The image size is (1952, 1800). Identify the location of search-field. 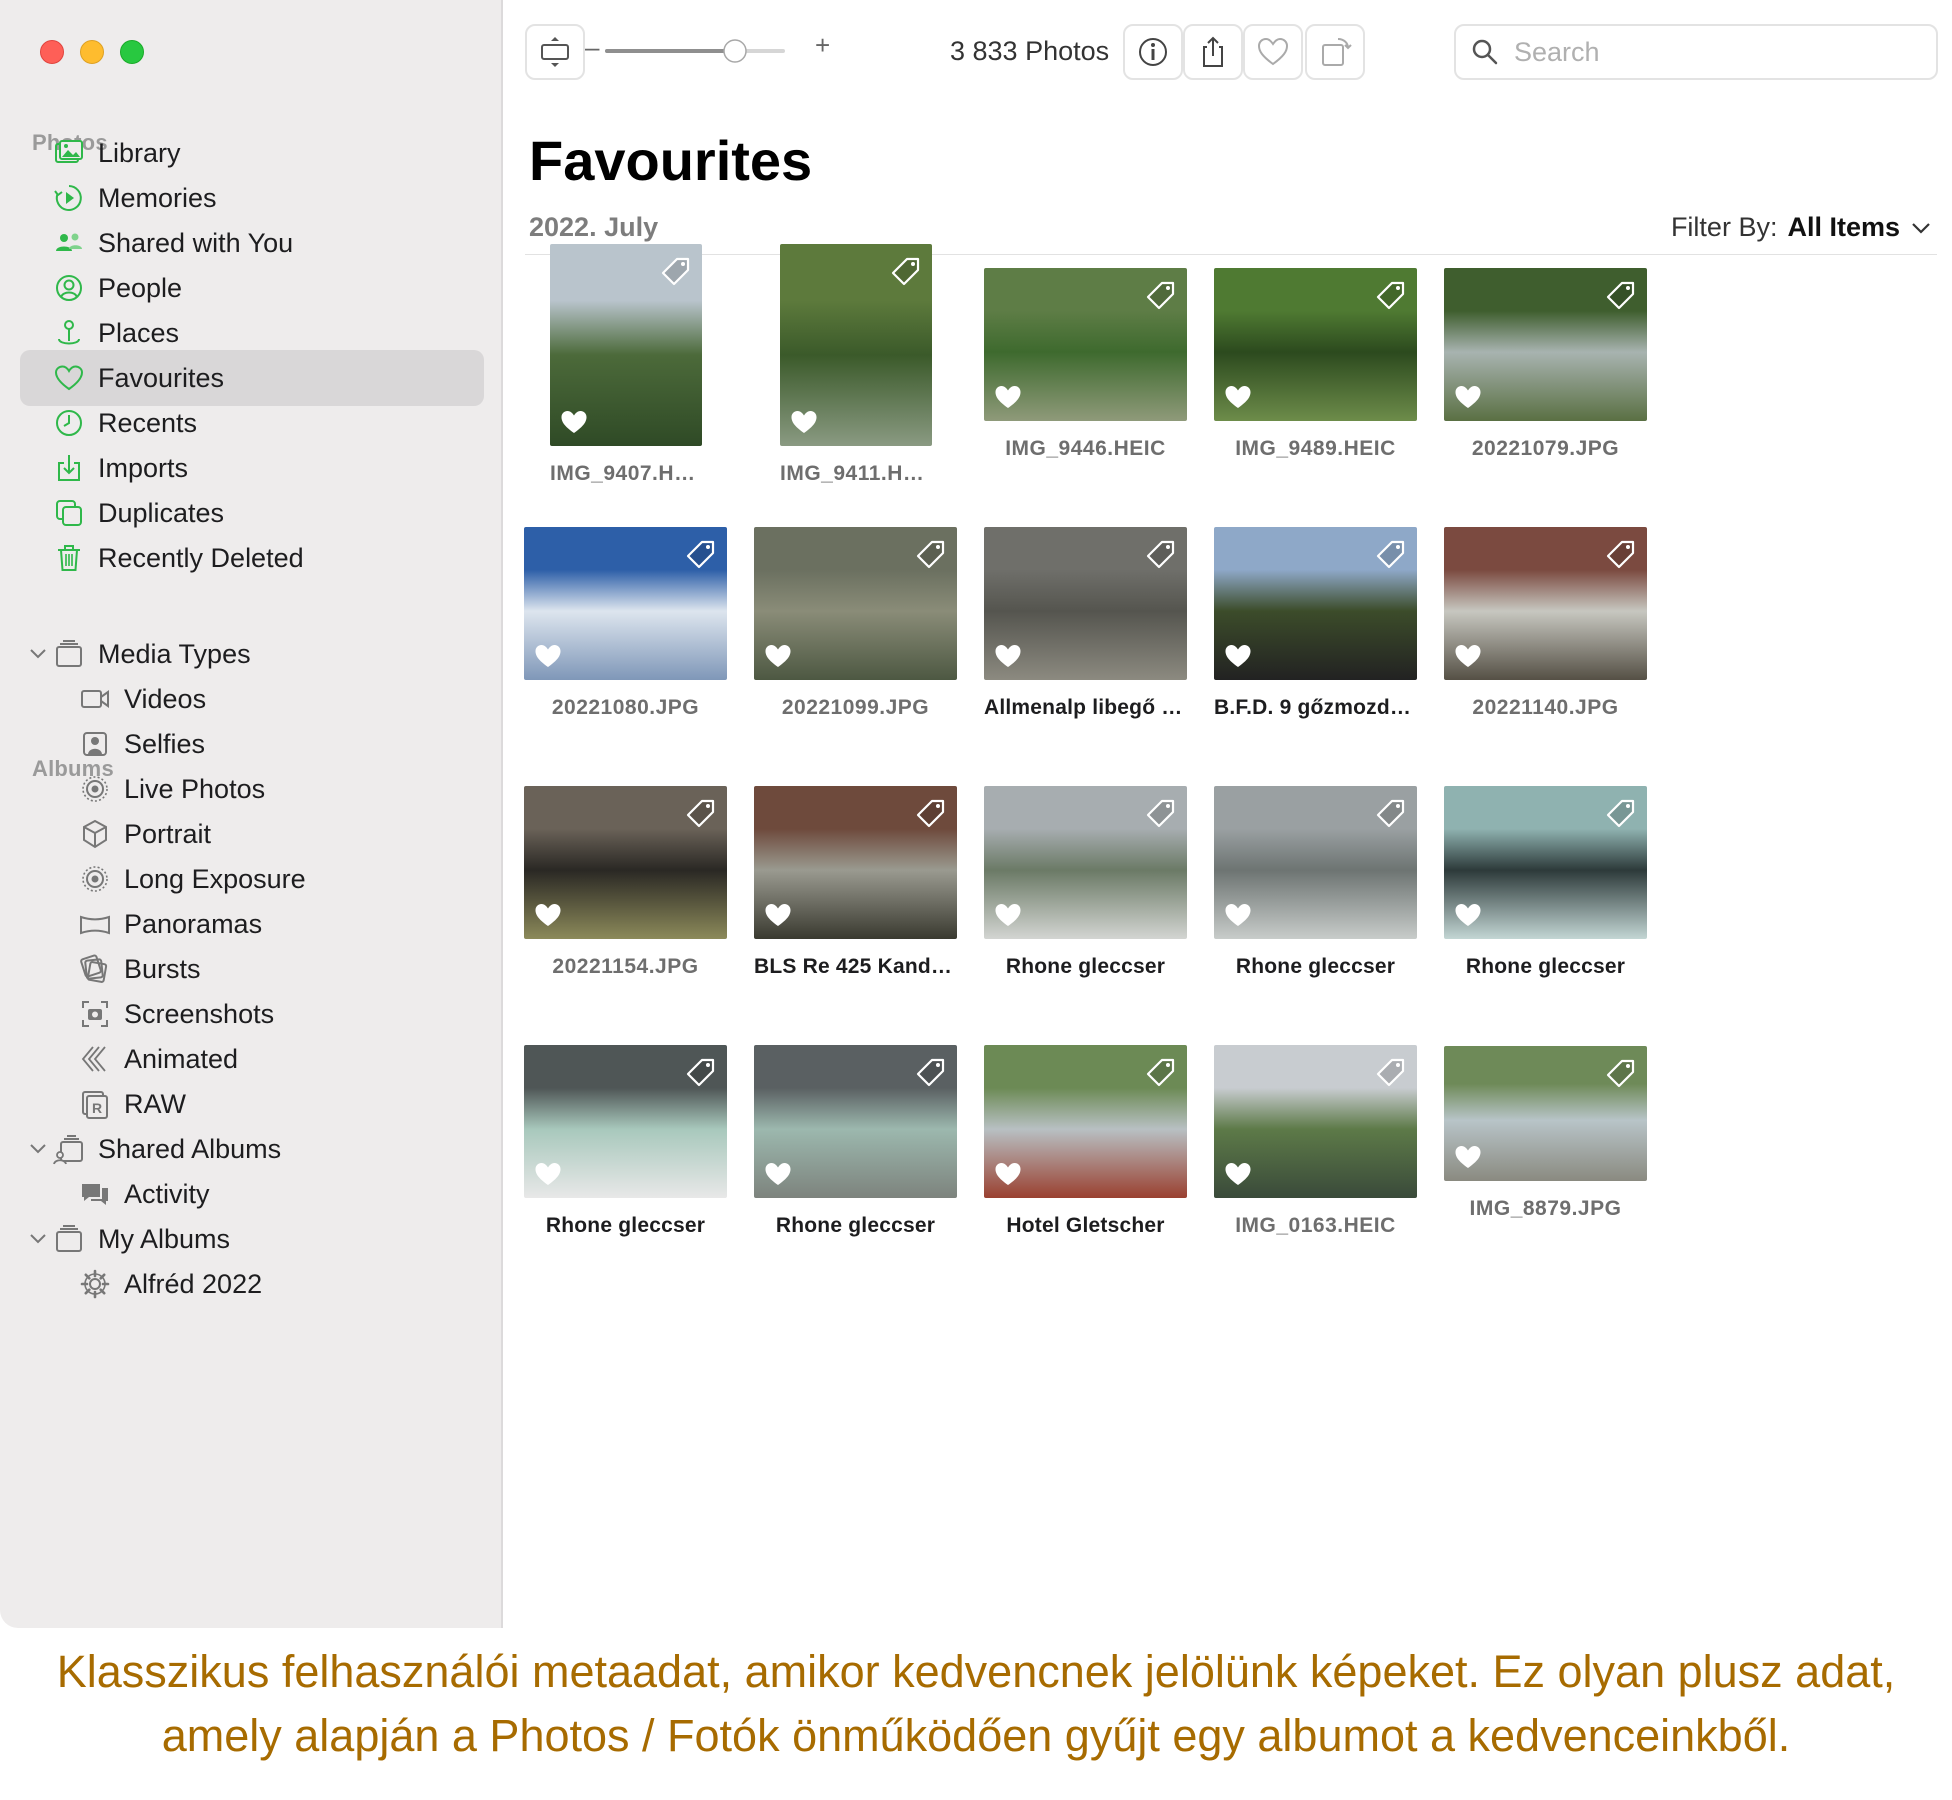
(1696, 52).